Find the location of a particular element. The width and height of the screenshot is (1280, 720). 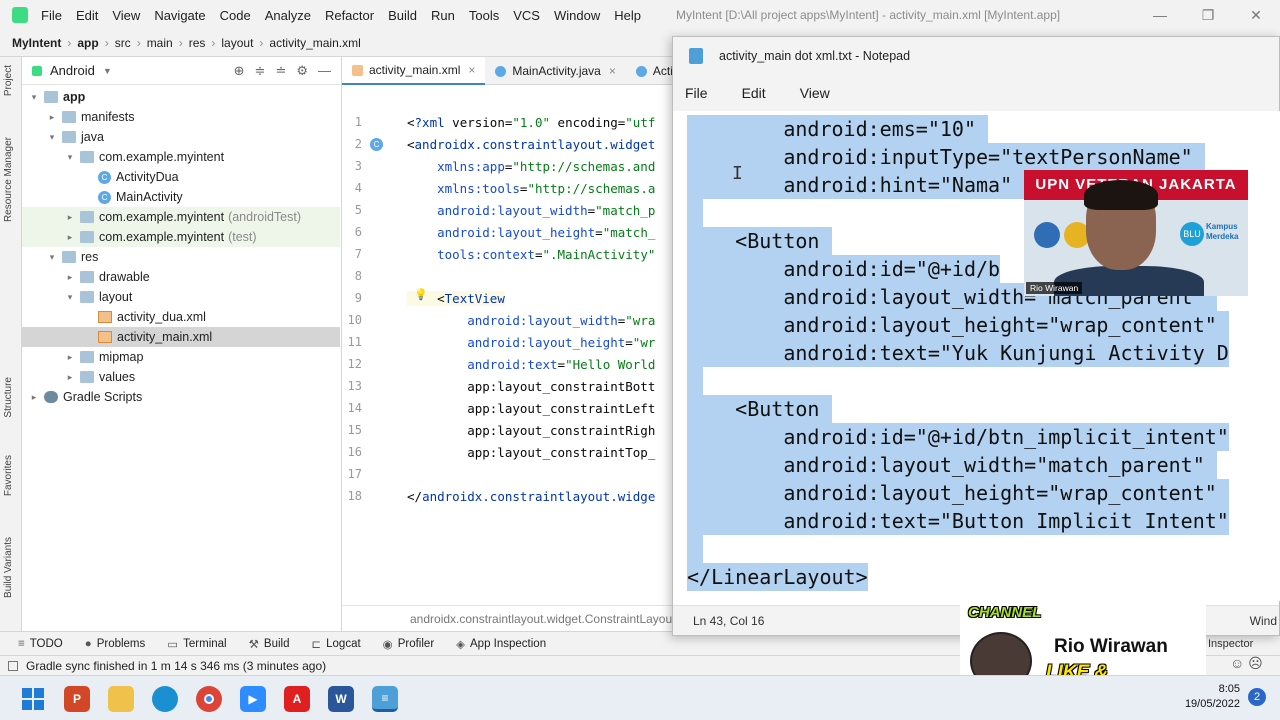

menu-build: Build is located at coordinates (402, 15).